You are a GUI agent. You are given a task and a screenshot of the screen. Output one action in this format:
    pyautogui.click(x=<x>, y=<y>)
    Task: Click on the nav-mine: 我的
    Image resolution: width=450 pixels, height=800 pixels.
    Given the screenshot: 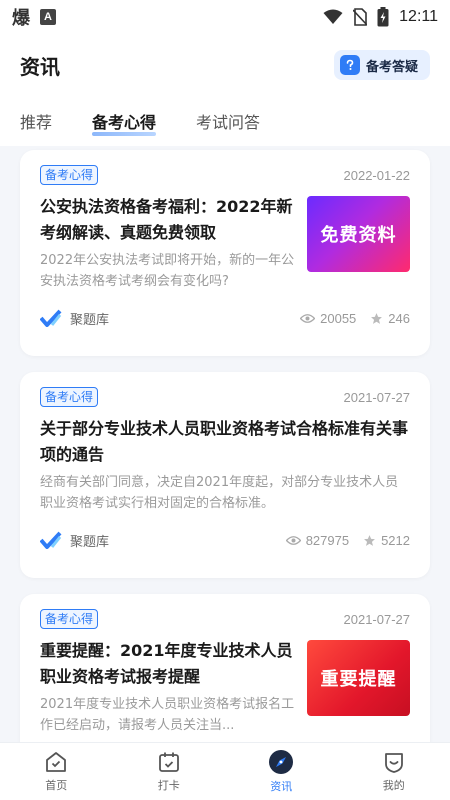 What is the action you would take?
    pyautogui.click(x=394, y=771)
    